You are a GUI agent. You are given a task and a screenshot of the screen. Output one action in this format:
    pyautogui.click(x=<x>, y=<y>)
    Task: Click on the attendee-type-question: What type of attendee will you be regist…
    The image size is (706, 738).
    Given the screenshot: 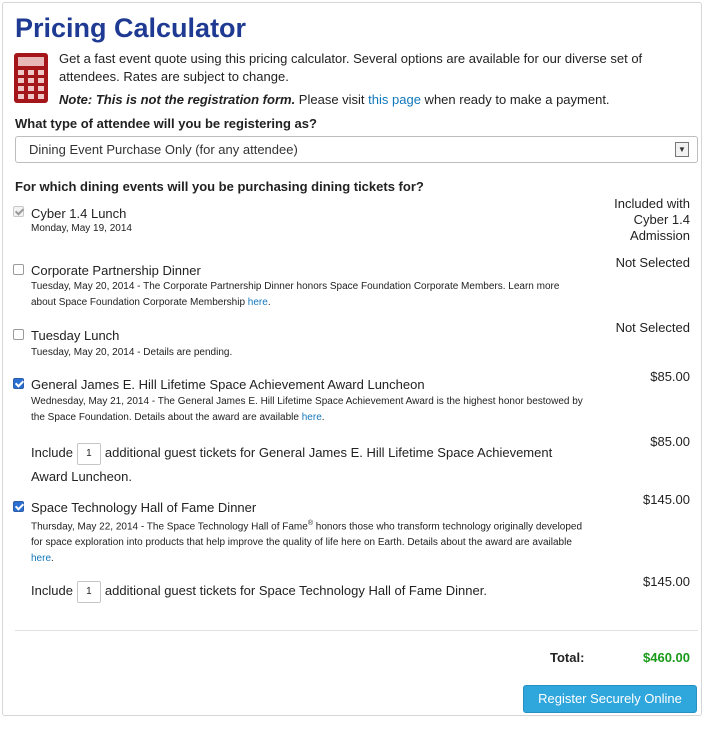 What is the action you would take?
    pyautogui.click(x=166, y=123)
    